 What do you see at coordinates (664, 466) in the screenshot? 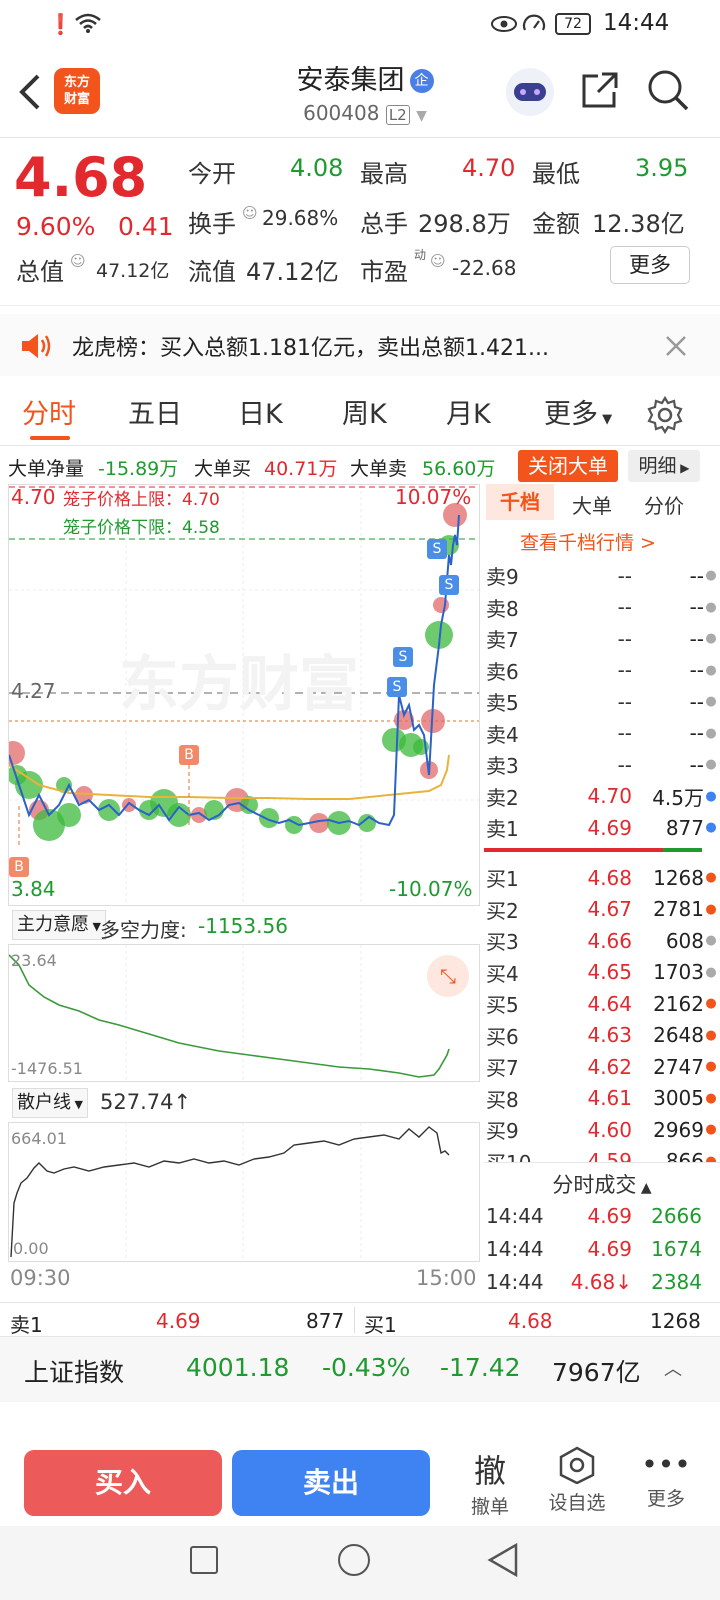
I see `detail-button: 明细 ▶` at bounding box center [664, 466].